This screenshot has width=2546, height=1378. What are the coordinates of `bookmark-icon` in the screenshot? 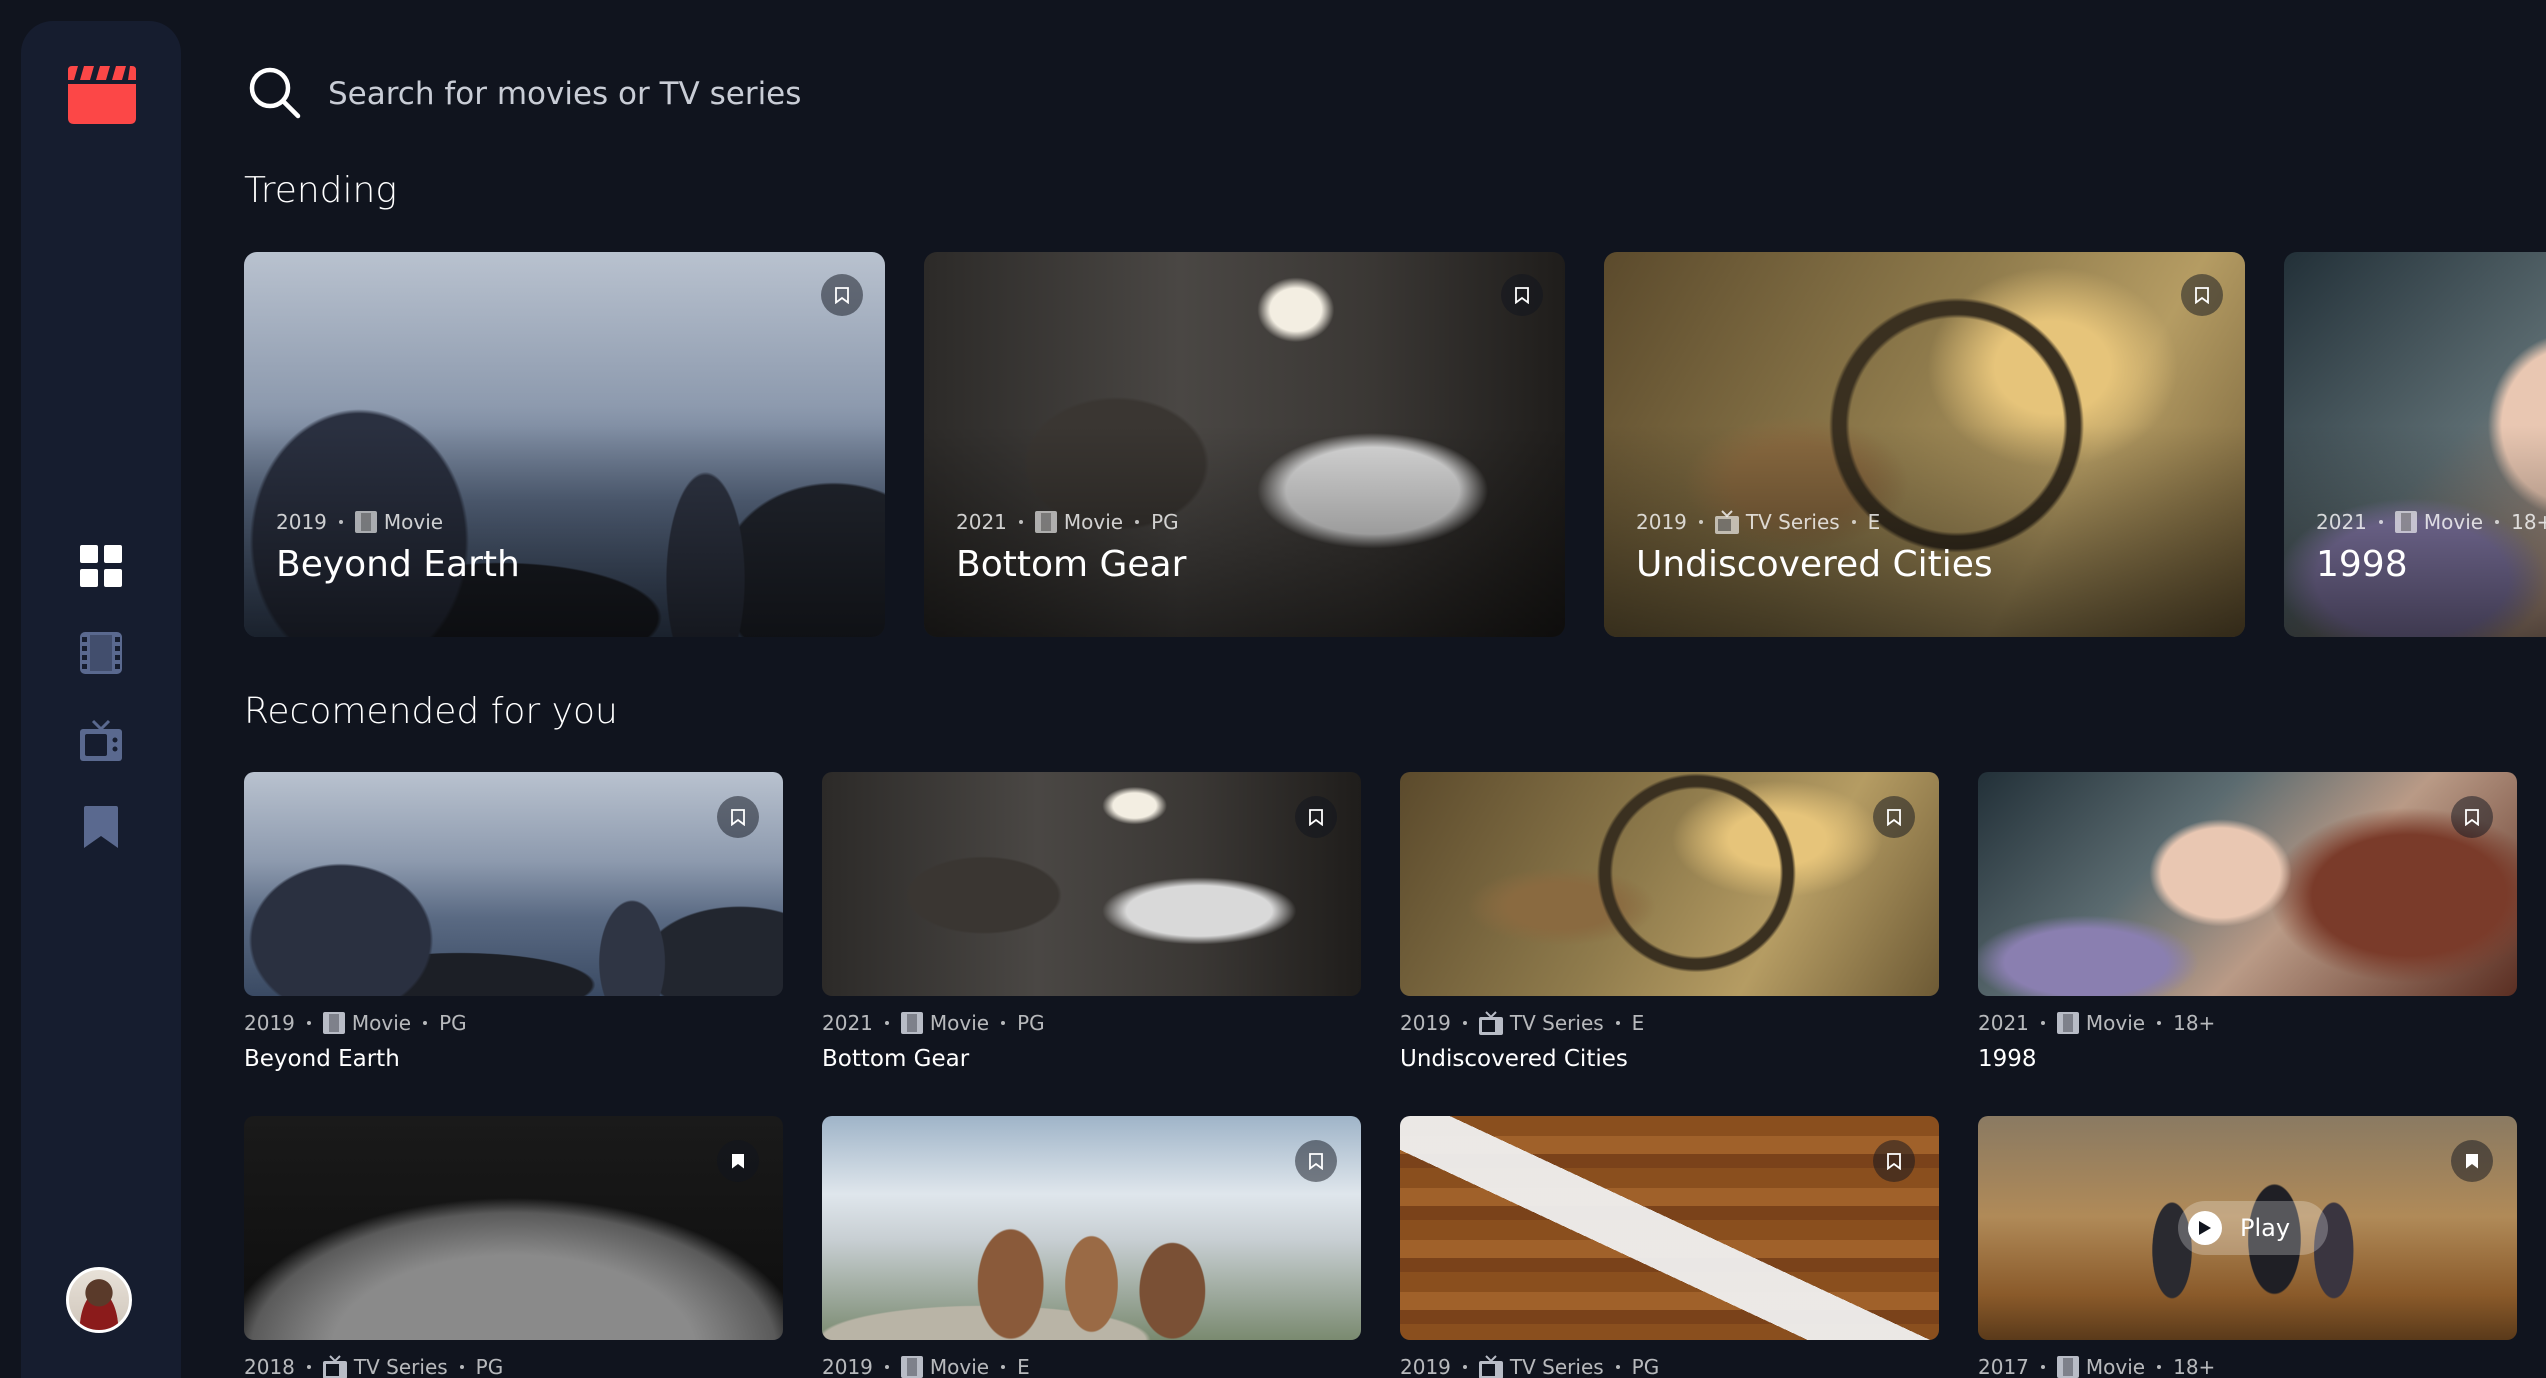 It's located at (101, 827).